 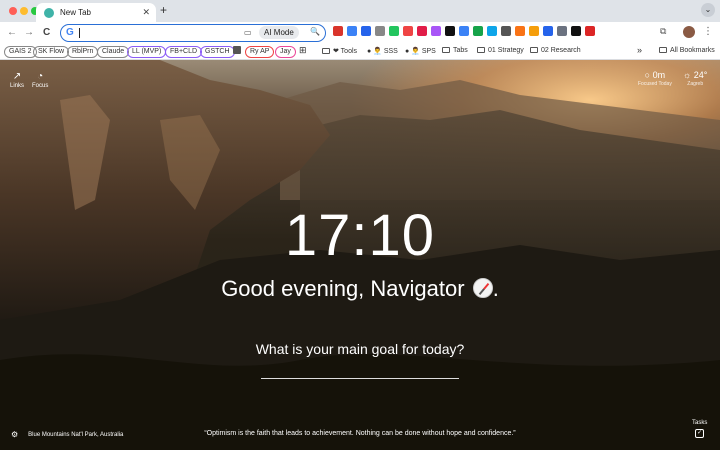 What do you see at coordinates (687, 50) in the screenshot?
I see `all-bookmarks: All Bookmarks` at bounding box center [687, 50].